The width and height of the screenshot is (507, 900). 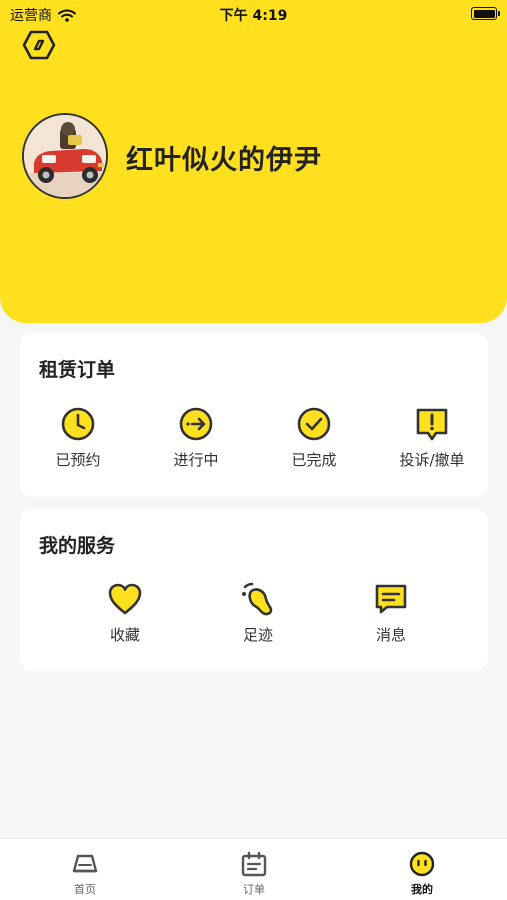 What do you see at coordinates (485, 13) in the screenshot?
I see `battery-icon` at bounding box center [485, 13].